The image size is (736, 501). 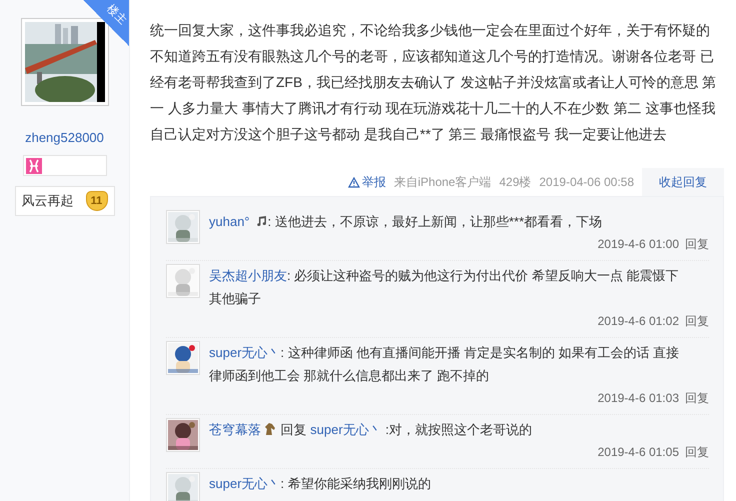 What do you see at coordinates (354, 182) in the screenshot?
I see `warning-icon` at bounding box center [354, 182].